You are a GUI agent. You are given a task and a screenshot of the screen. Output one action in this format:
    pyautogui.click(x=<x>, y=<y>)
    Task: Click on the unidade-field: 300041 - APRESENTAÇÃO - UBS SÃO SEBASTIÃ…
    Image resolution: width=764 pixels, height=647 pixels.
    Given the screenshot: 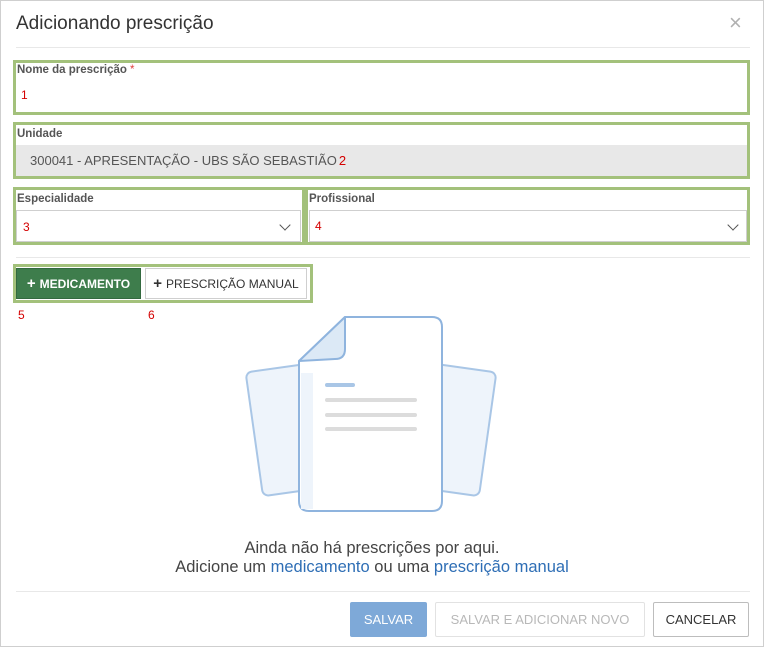 What is the action you would take?
    pyautogui.click(x=381, y=160)
    